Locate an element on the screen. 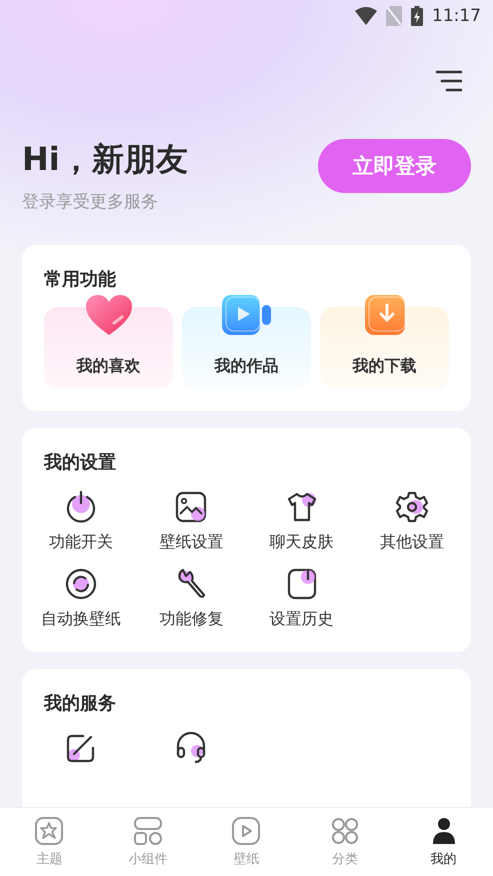  function-label: 我的作品 is located at coordinates (246, 366).